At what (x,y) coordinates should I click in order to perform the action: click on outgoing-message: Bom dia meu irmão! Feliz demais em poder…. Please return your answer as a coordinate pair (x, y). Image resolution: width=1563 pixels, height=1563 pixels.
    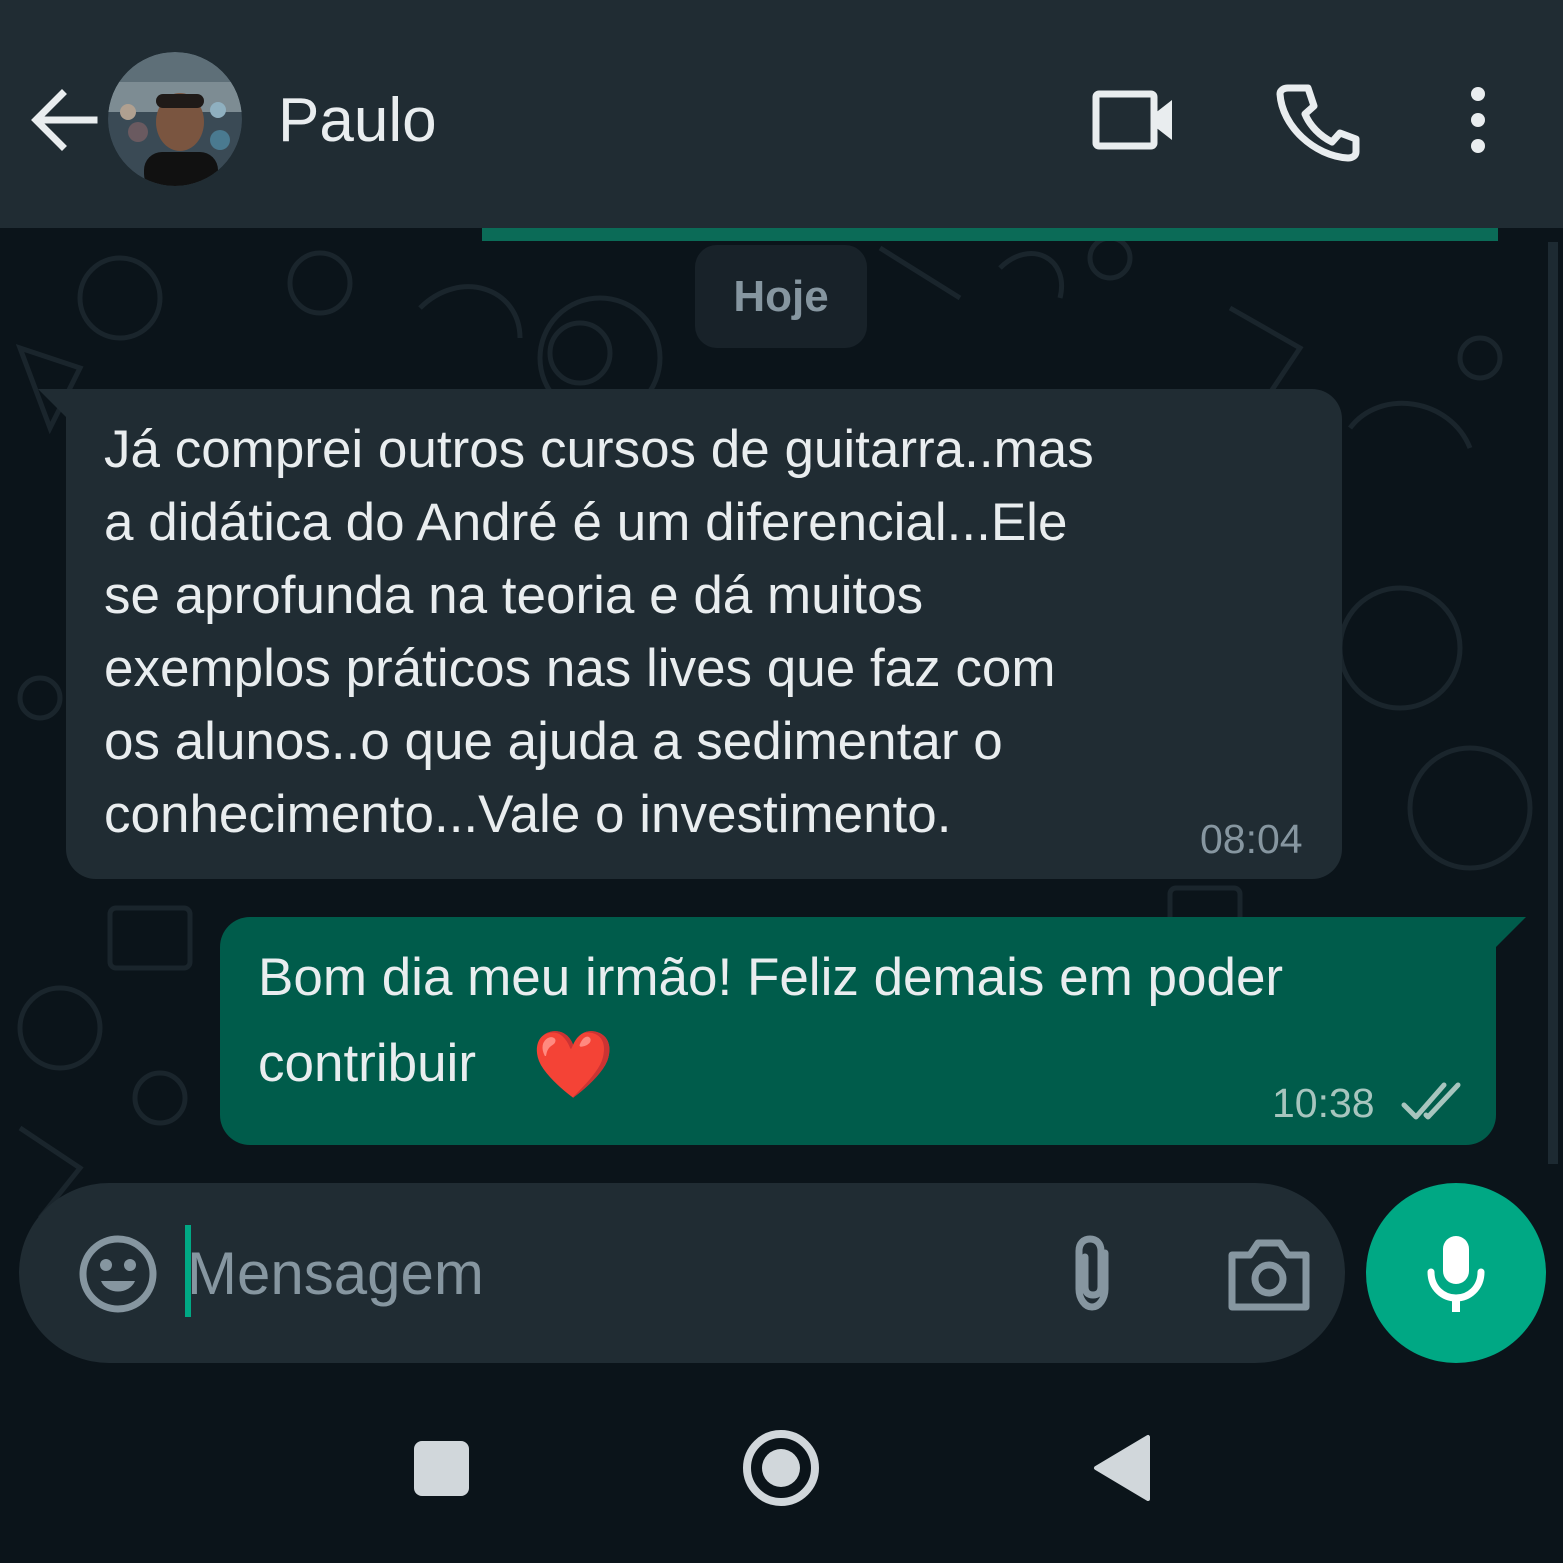
    Looking at the image, I should click on (858, 1031).